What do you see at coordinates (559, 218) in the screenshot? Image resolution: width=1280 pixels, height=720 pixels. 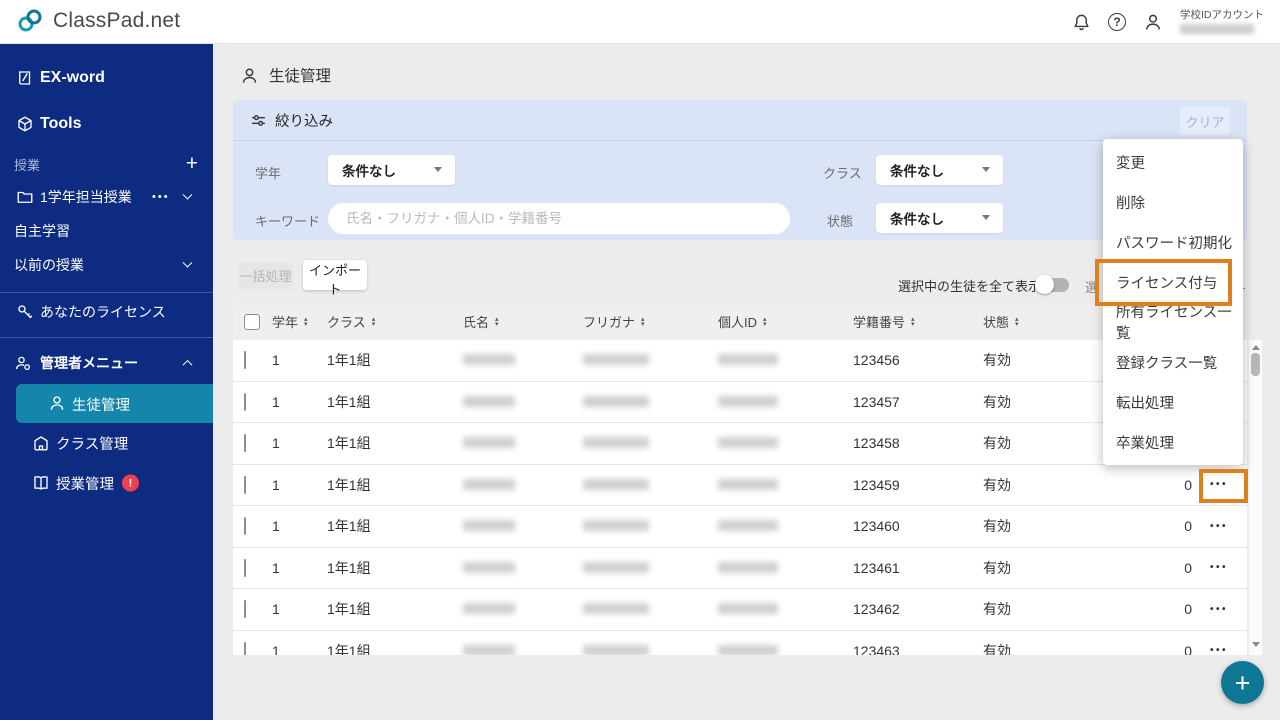 I see `keyword-search-input` at bounding box center [559, 218].